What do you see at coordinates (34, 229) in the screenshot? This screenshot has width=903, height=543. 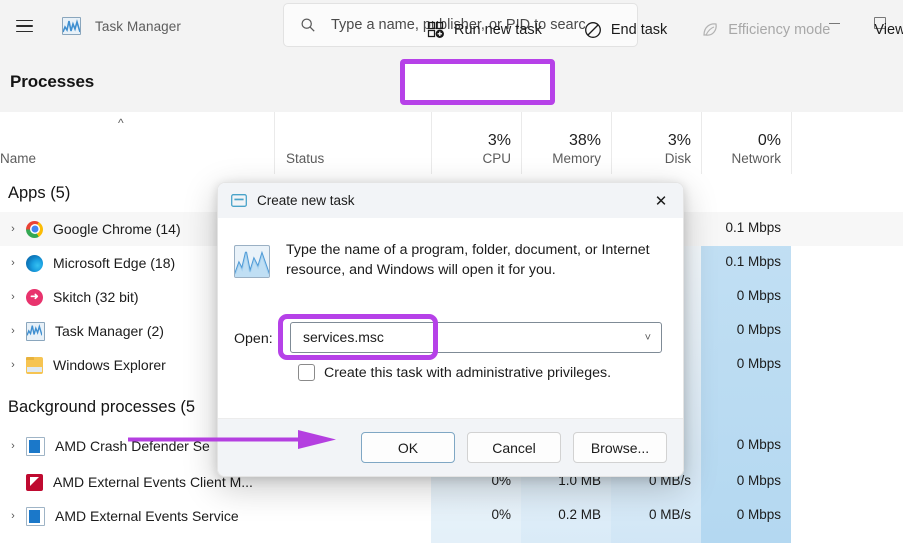 I see `chrome-icon` at bounding box center [34, 229].